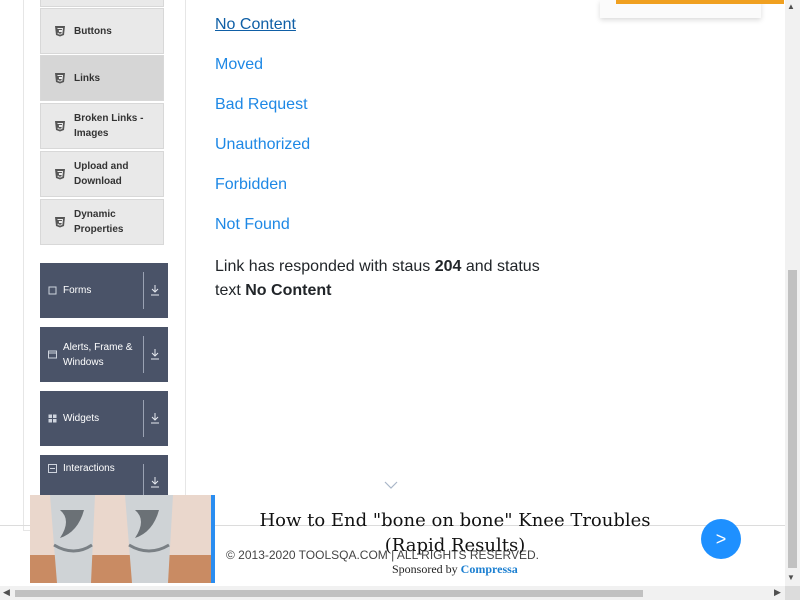  Describe the element at coordinates (329, 593) in the screenshot. I see `horizontal-scrollbar-thumb` at that location.